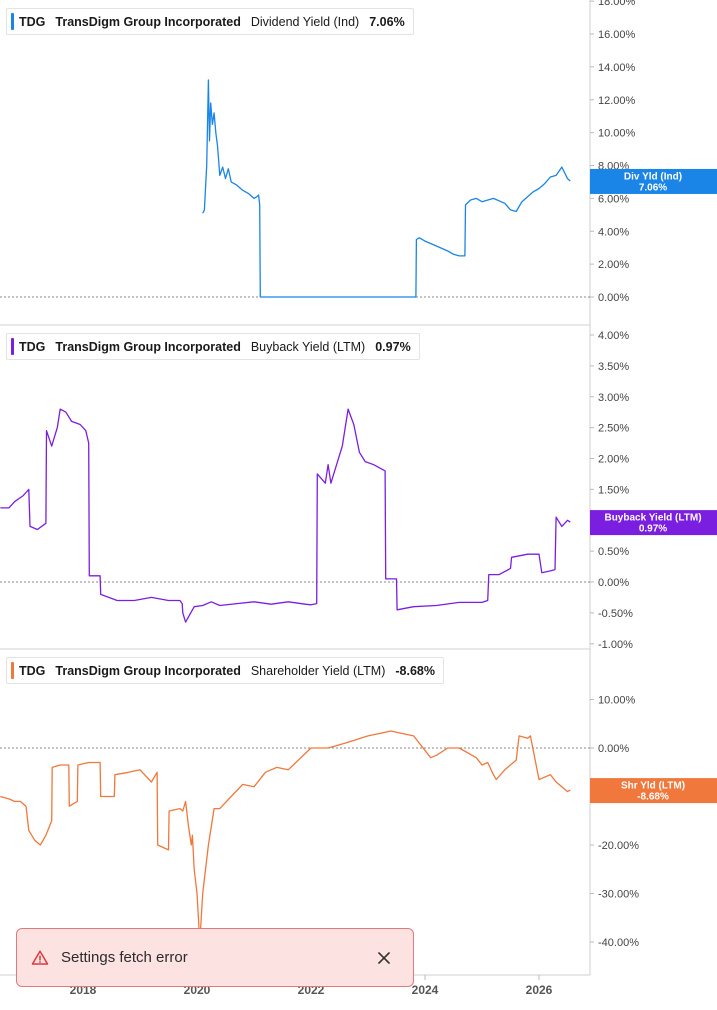 The image size is (717, 1010). Describe the element at coordinates (618, 895) in the screenshot. I see `y-tick-label: -30.00%` at that location.